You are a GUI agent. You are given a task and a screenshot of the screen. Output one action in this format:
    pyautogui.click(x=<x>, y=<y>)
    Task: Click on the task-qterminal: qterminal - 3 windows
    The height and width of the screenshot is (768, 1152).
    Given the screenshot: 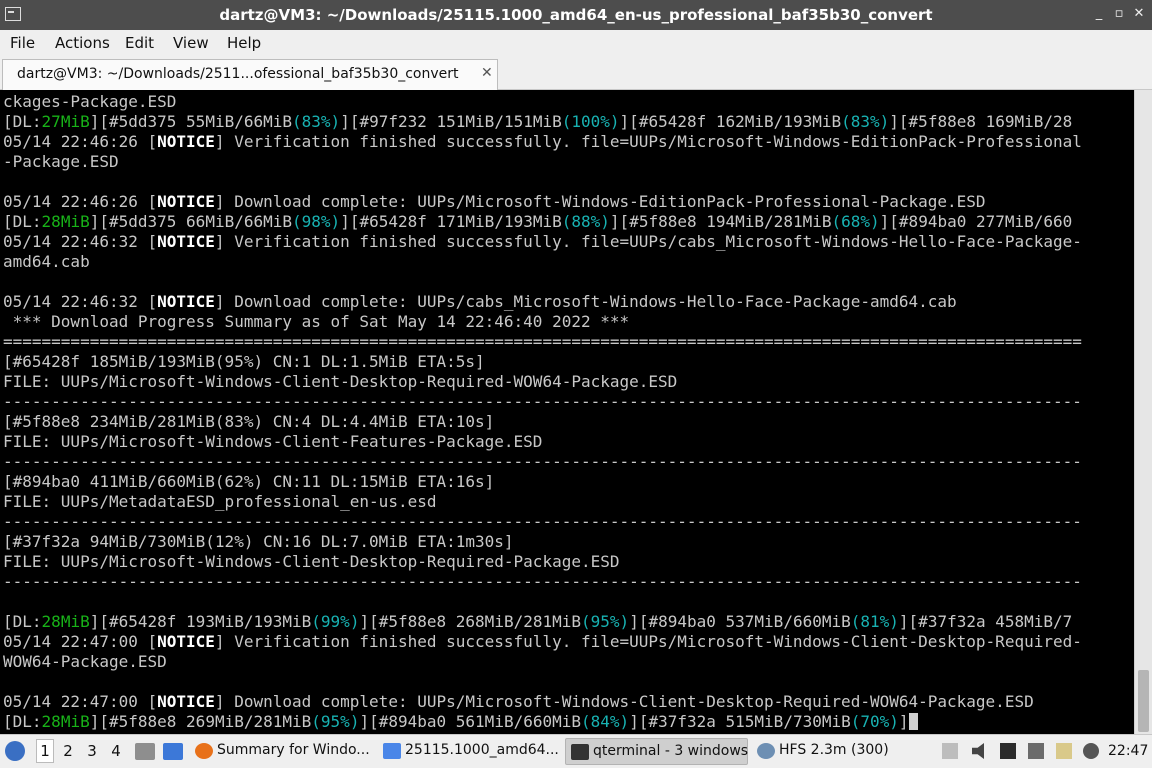 What is the action you would take?
    pyautogui.click(x=656, y=751)
    